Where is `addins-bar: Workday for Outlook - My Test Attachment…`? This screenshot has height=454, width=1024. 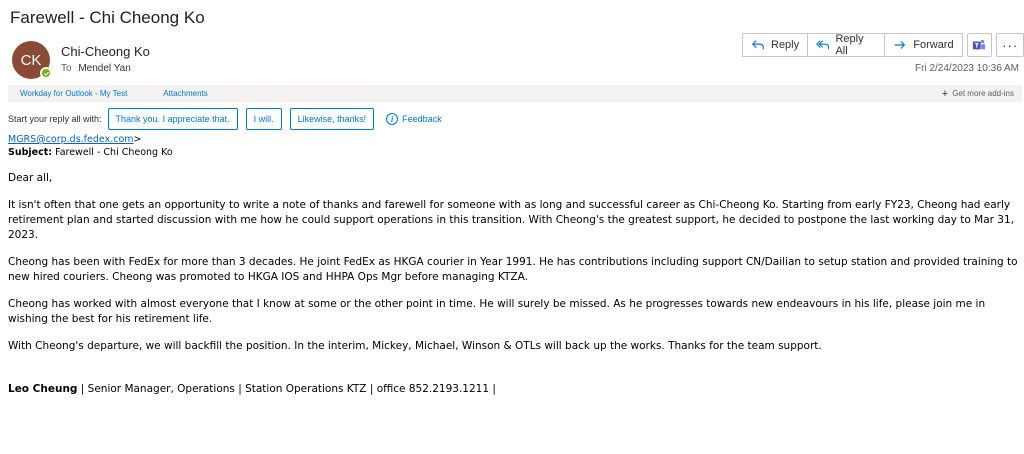 addins-bar: Workday for Outlook - My Test Attachment… is located at coordinates (515, 93).